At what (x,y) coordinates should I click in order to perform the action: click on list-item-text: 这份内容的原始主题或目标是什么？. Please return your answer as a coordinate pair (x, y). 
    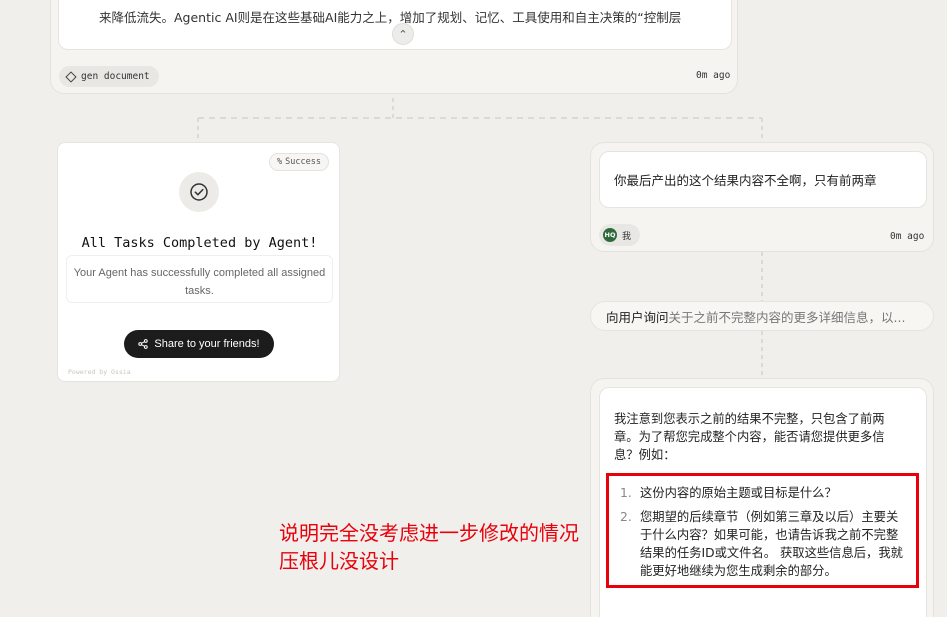
    Looking at the image, I should click on (738, 493).